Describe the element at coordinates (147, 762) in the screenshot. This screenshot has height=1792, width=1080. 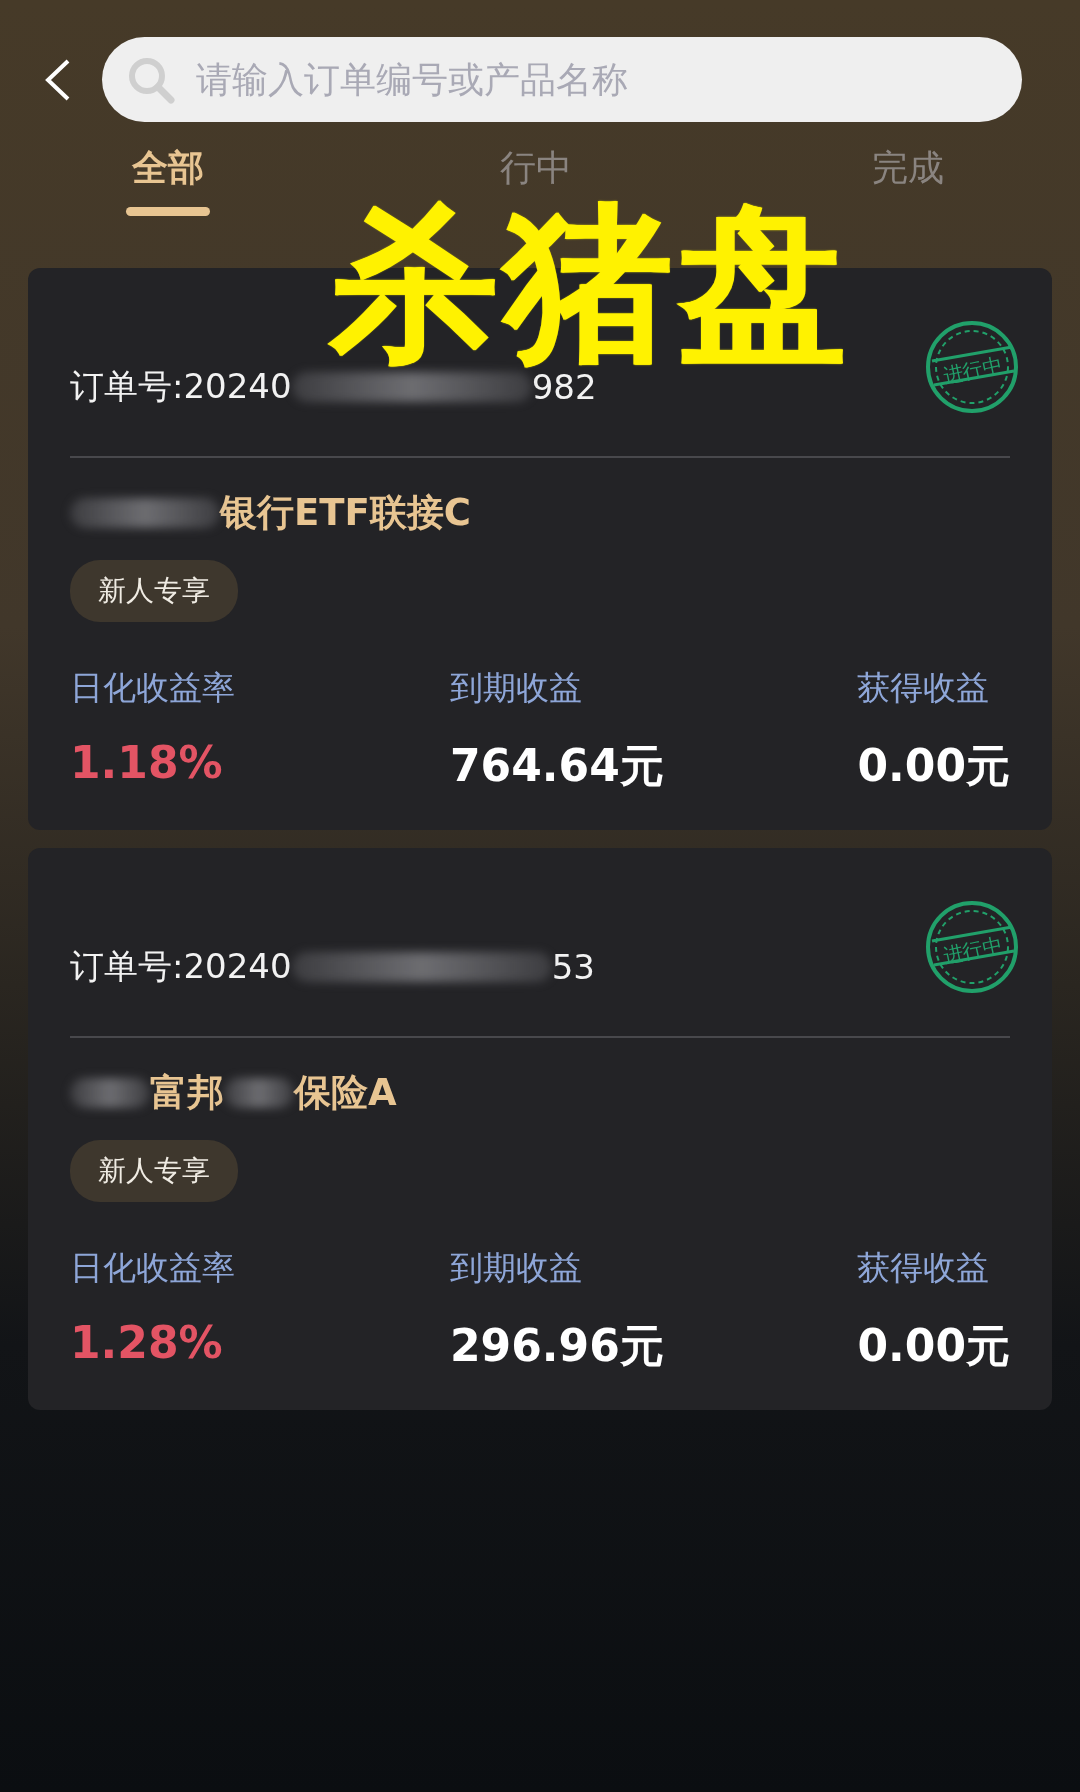
I see `stat-value: 1.18%` at that location.